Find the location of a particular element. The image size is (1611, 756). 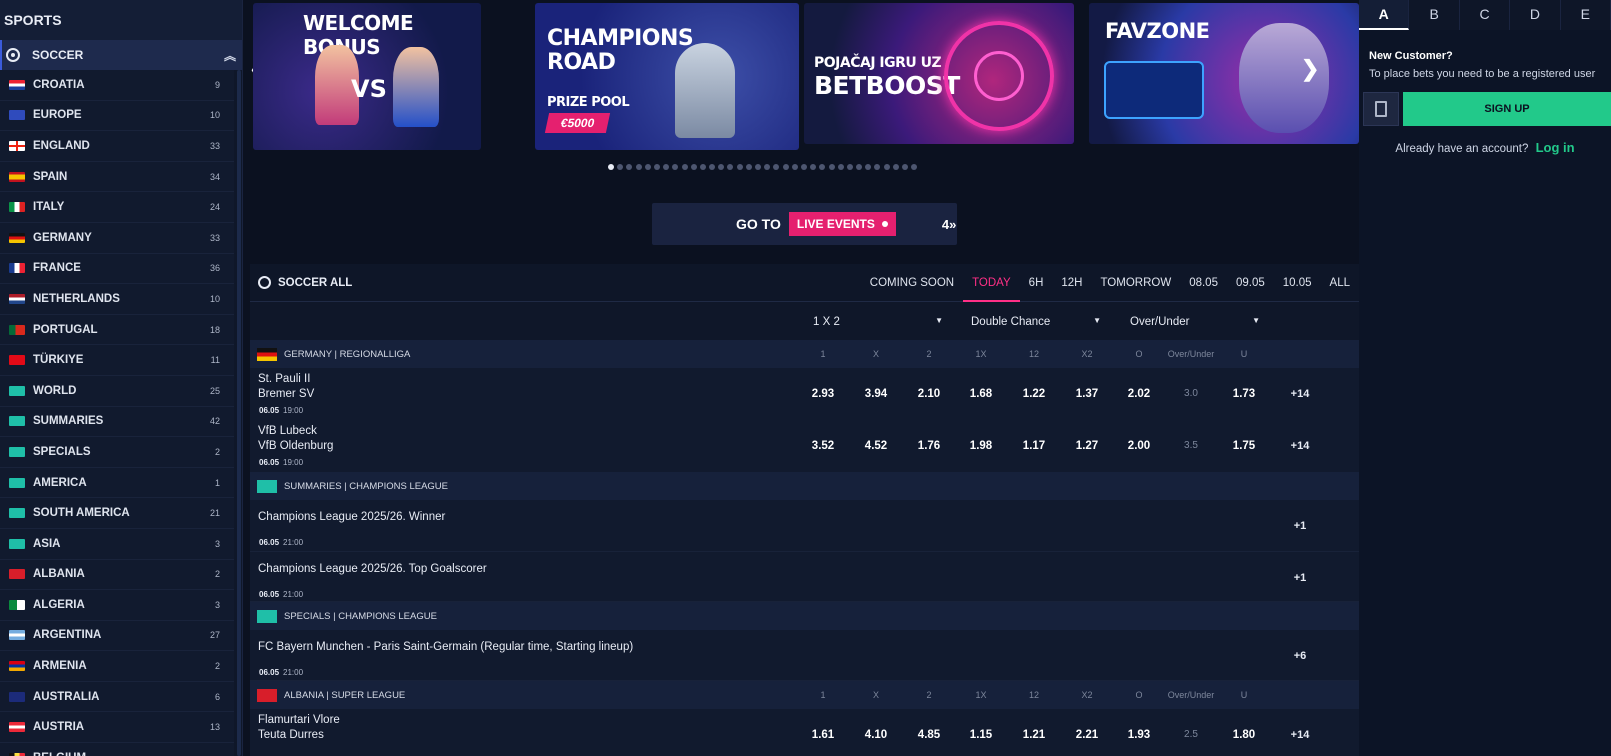

odds-button: 2.02 is located at coordinates (1139, 394).